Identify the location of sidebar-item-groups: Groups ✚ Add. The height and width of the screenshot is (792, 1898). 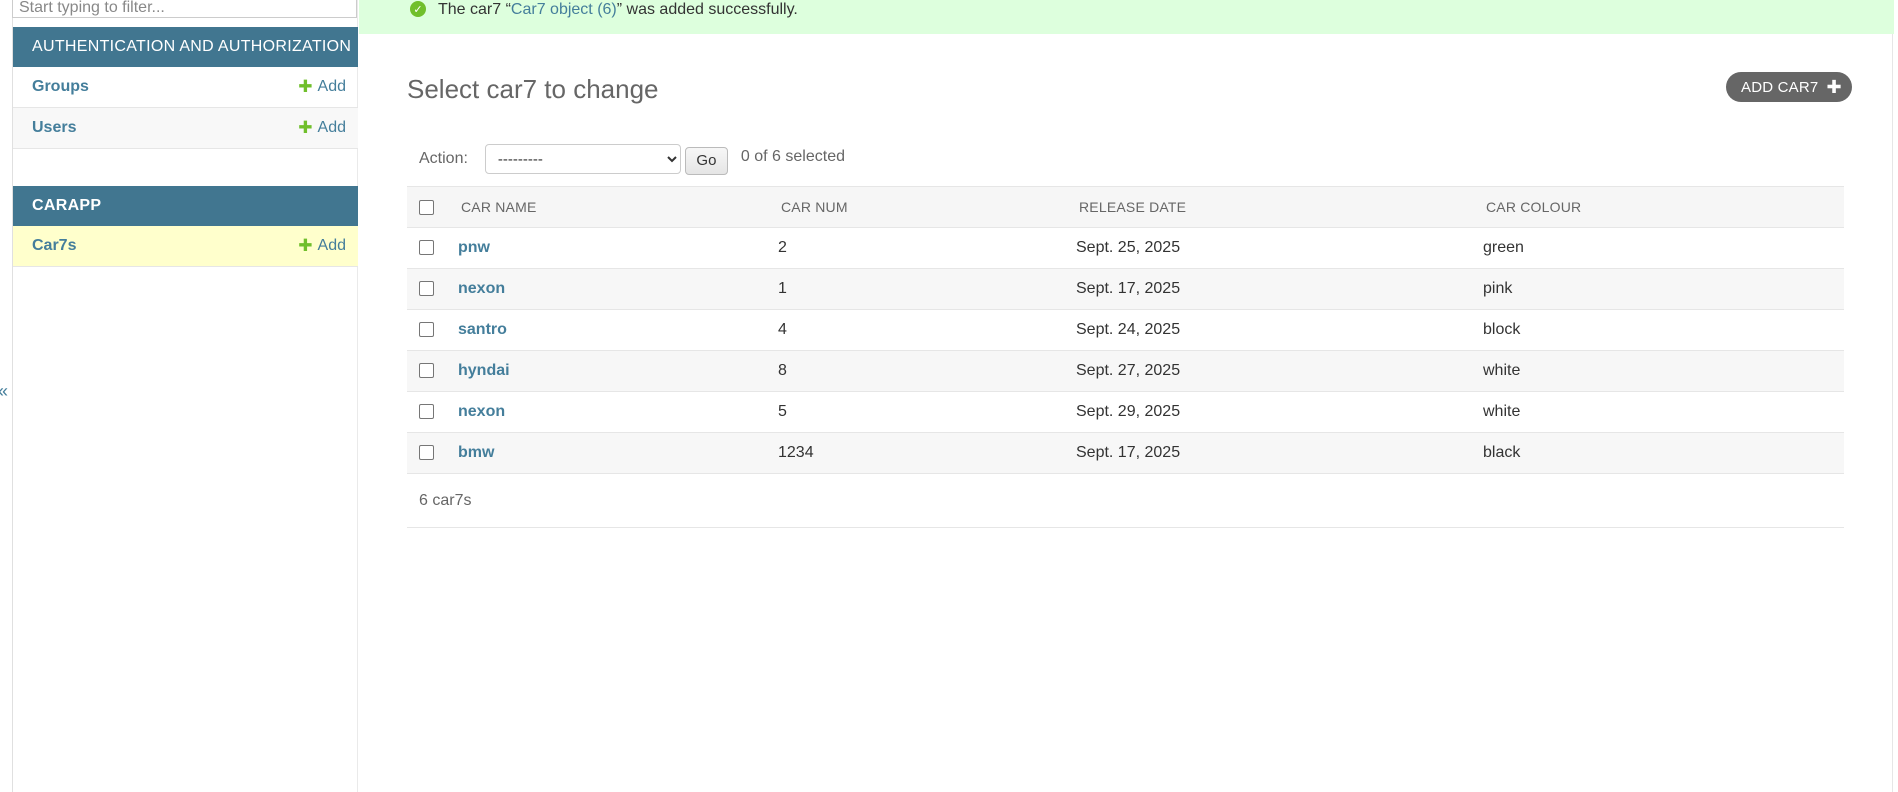
(185, 87).